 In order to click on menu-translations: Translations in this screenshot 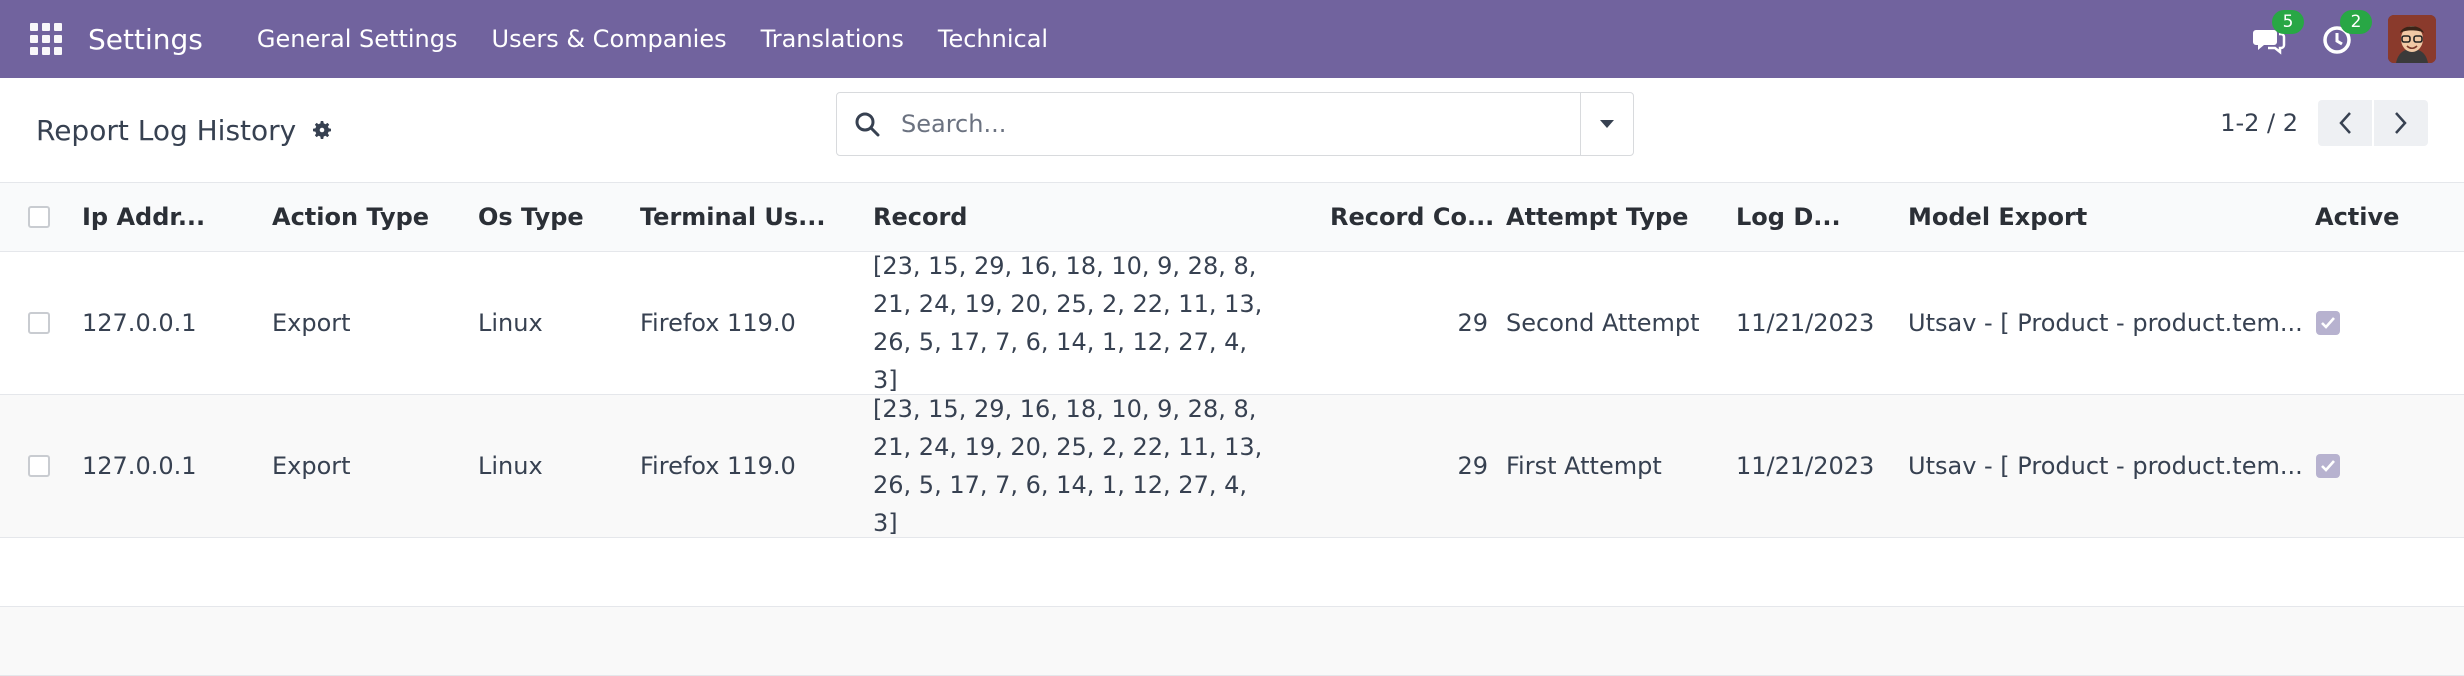, I will do `click(832, 39)`.